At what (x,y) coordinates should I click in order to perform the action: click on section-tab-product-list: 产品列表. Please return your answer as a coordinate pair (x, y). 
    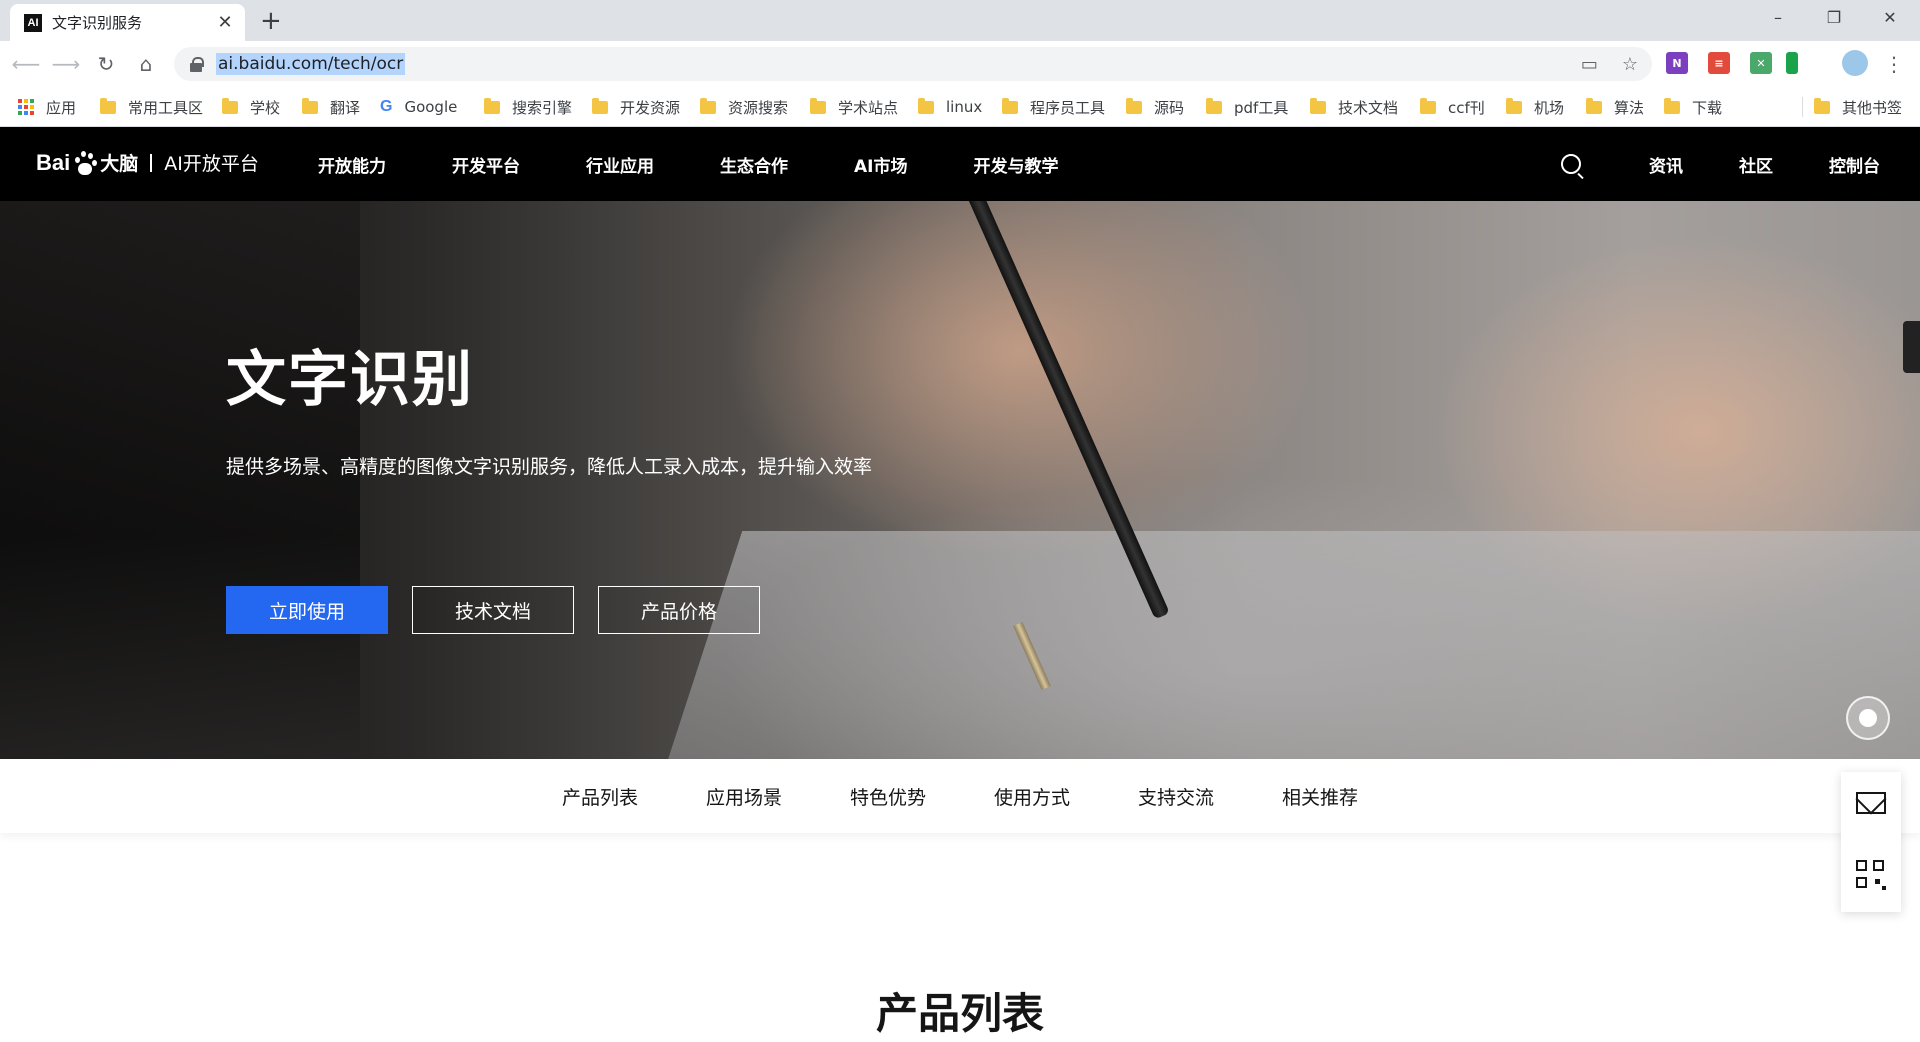
    Looking at the image, I should click on (600, 796).